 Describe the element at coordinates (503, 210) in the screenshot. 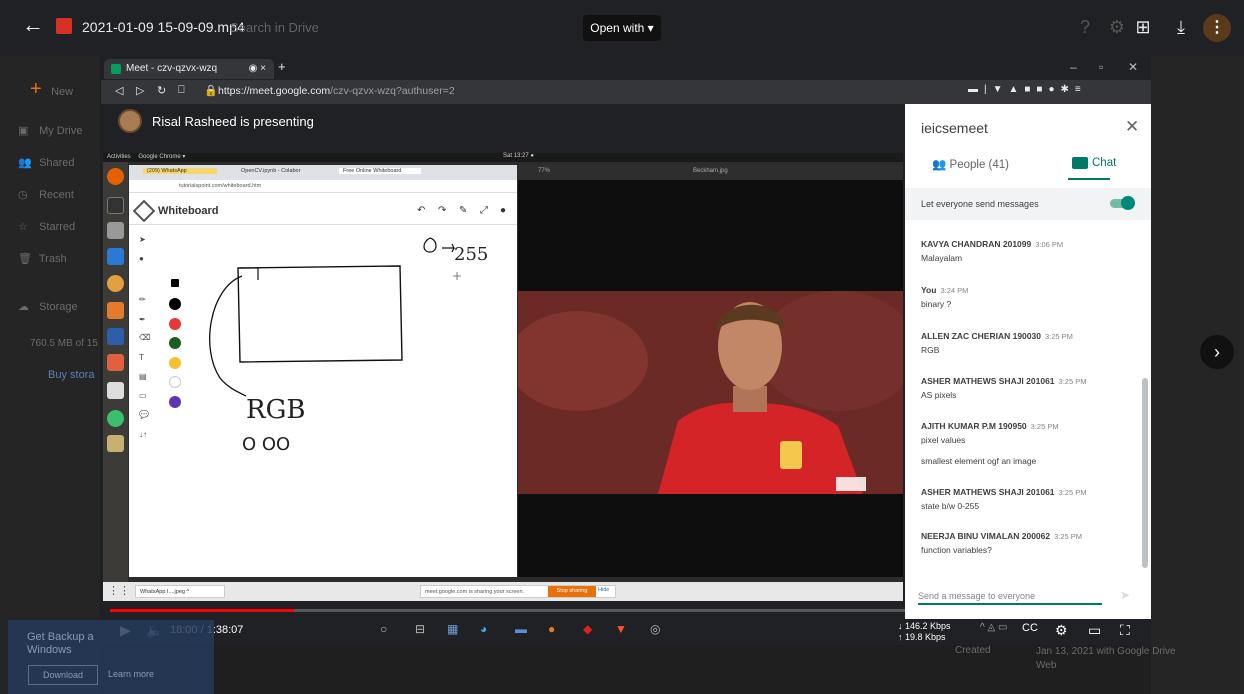

I see `info-icon: ●` at that location.